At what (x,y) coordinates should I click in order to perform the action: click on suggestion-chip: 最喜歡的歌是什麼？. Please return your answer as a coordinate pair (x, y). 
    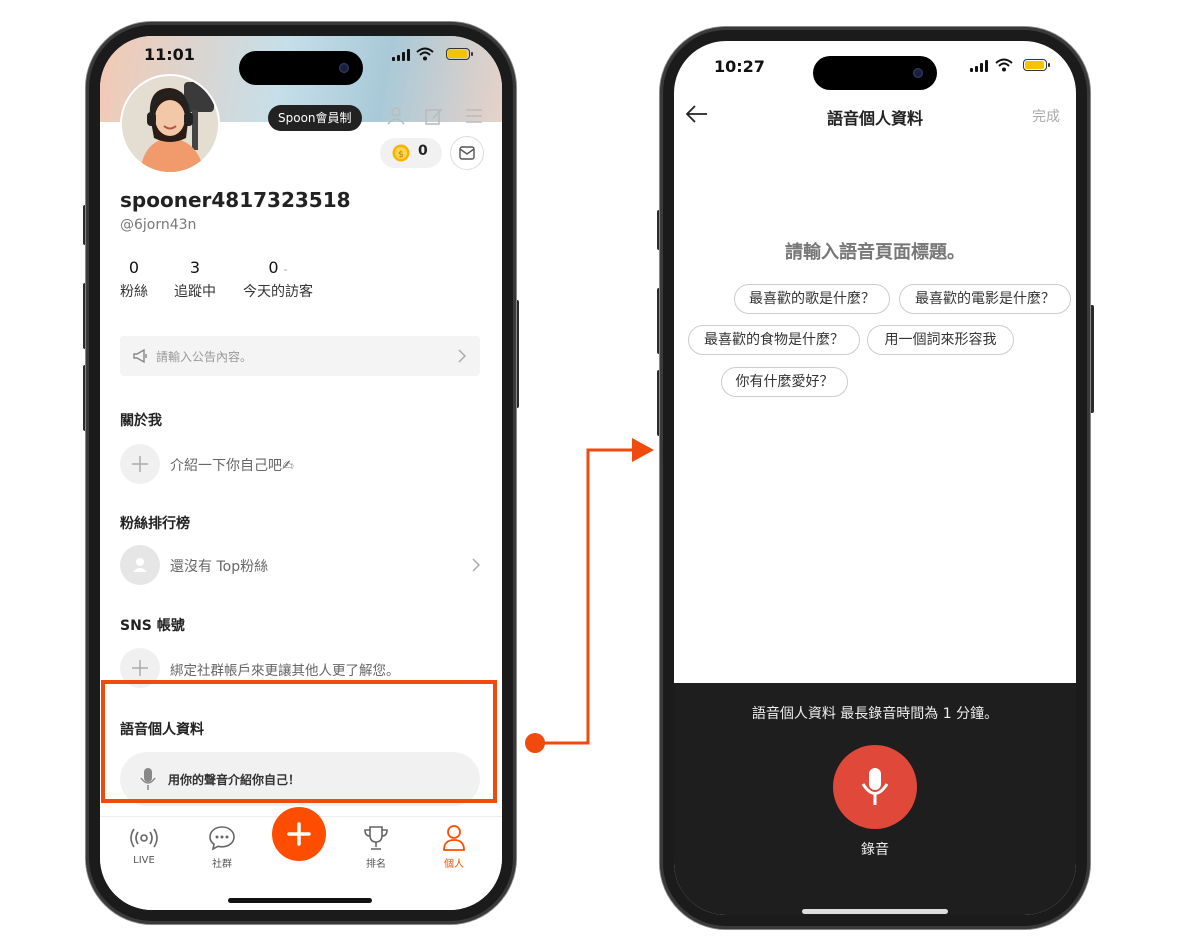
    Looking at the image, I should click on (812, 299).